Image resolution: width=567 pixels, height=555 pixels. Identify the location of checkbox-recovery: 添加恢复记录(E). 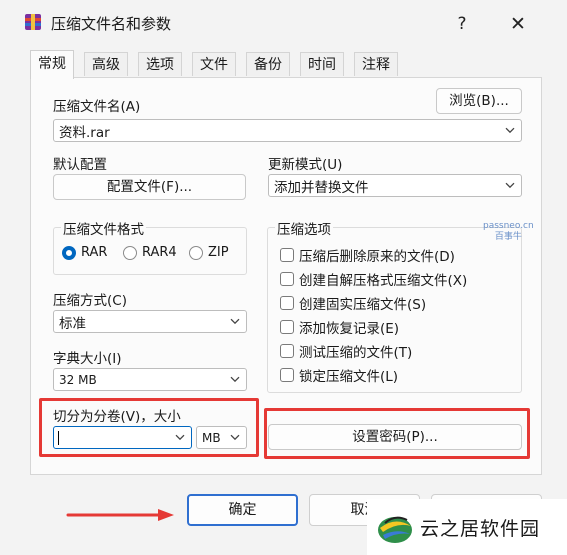
(339, 327).